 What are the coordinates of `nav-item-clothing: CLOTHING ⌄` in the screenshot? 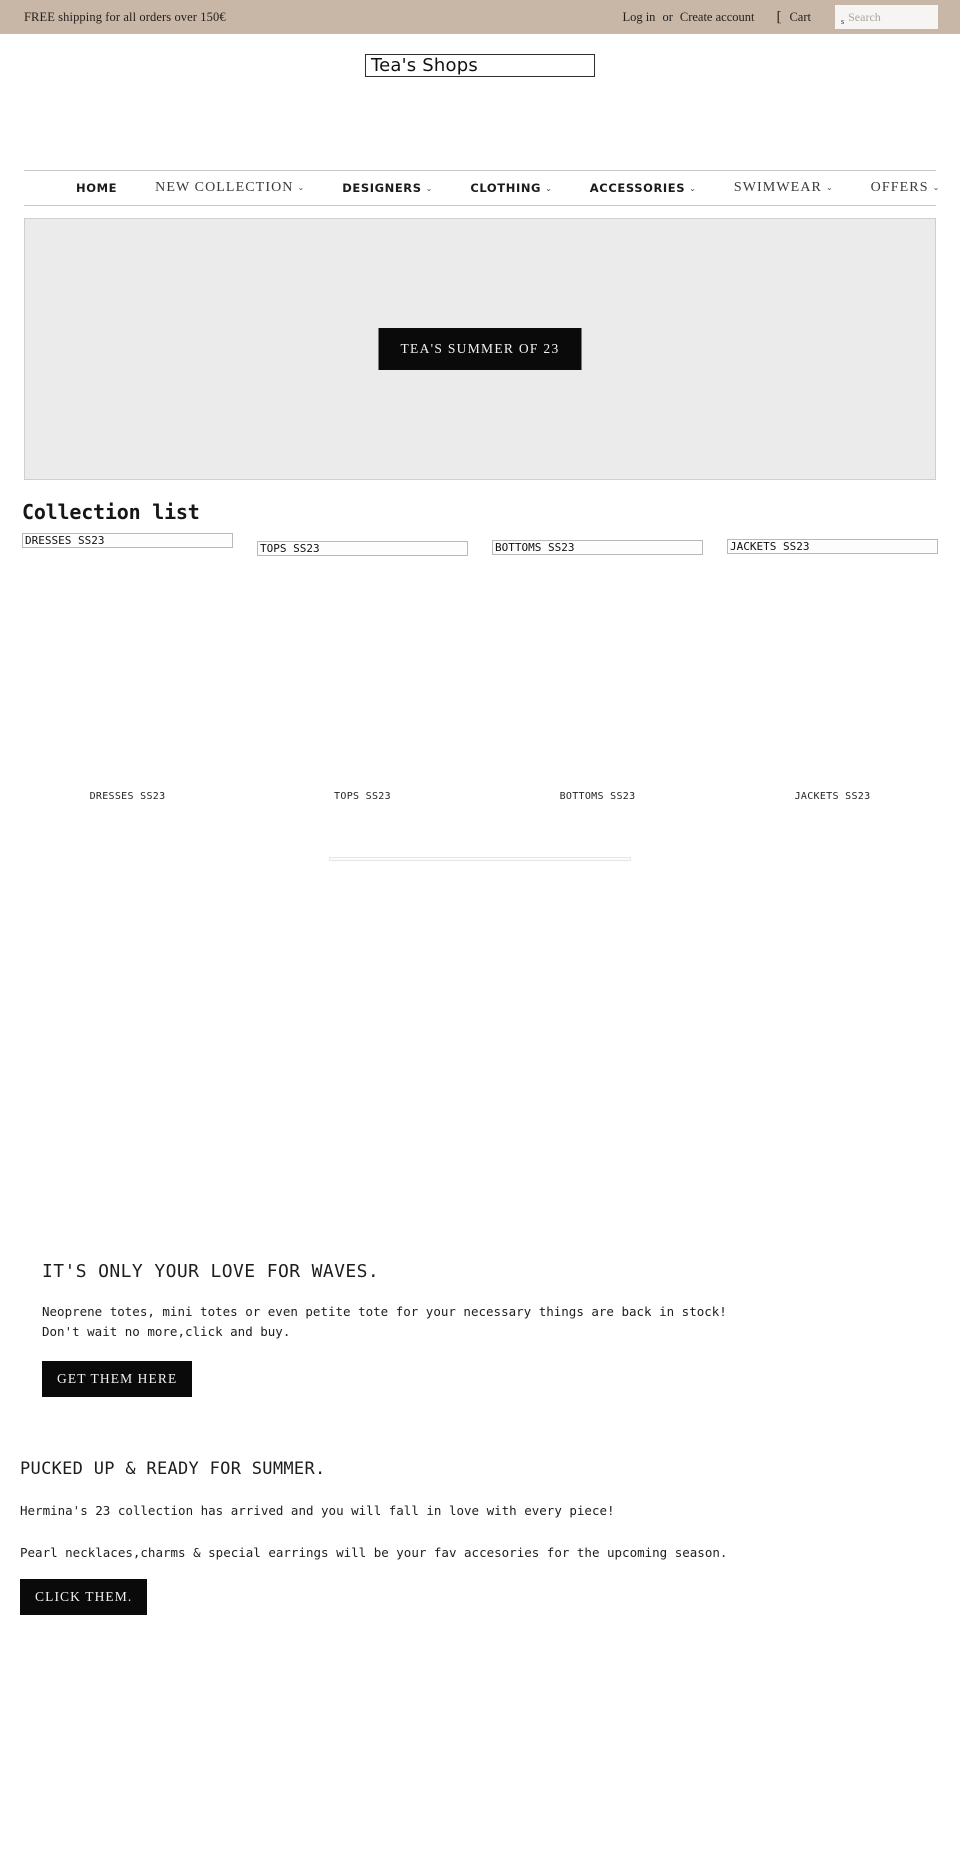 It's located at (510, 188).